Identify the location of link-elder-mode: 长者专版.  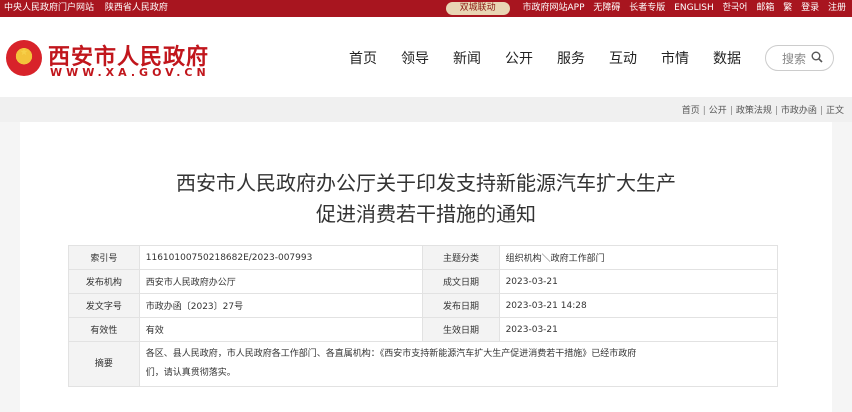
(647, 8).